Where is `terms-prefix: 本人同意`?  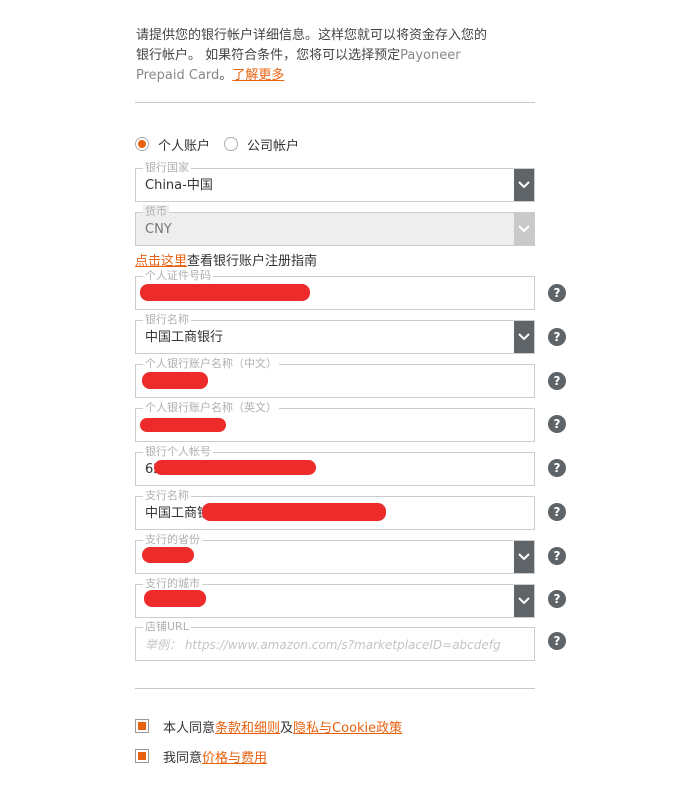
terms-prefix: 本人同意 is located at coordinates (189, 728).